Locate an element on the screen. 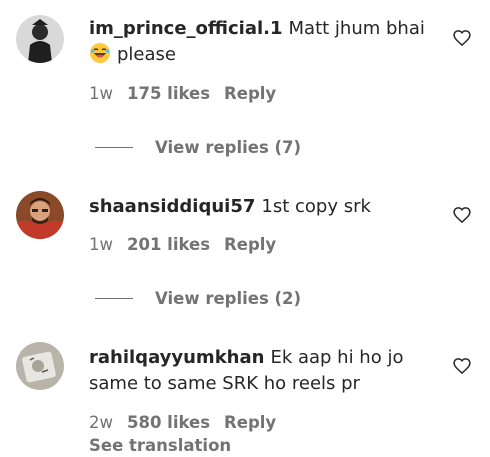 This screenshot has width=490, height=457. likes-count: 175 likes is located at coordinates (168, 93).